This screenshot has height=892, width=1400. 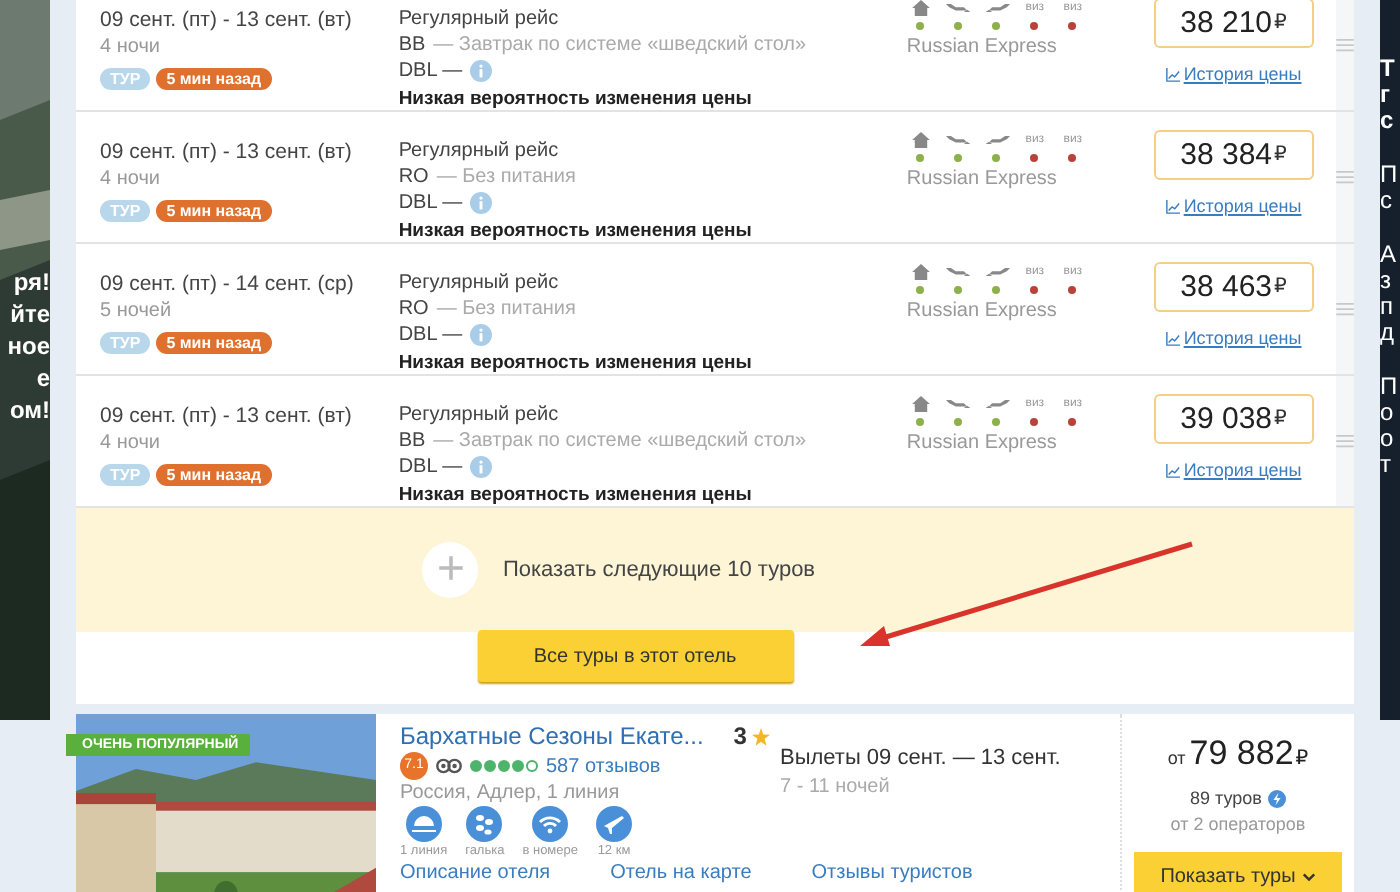 What do you see at coordinates (1386, 95) in the screenshot?
I see `banner-text: г` at bounding box center [1386, 95].